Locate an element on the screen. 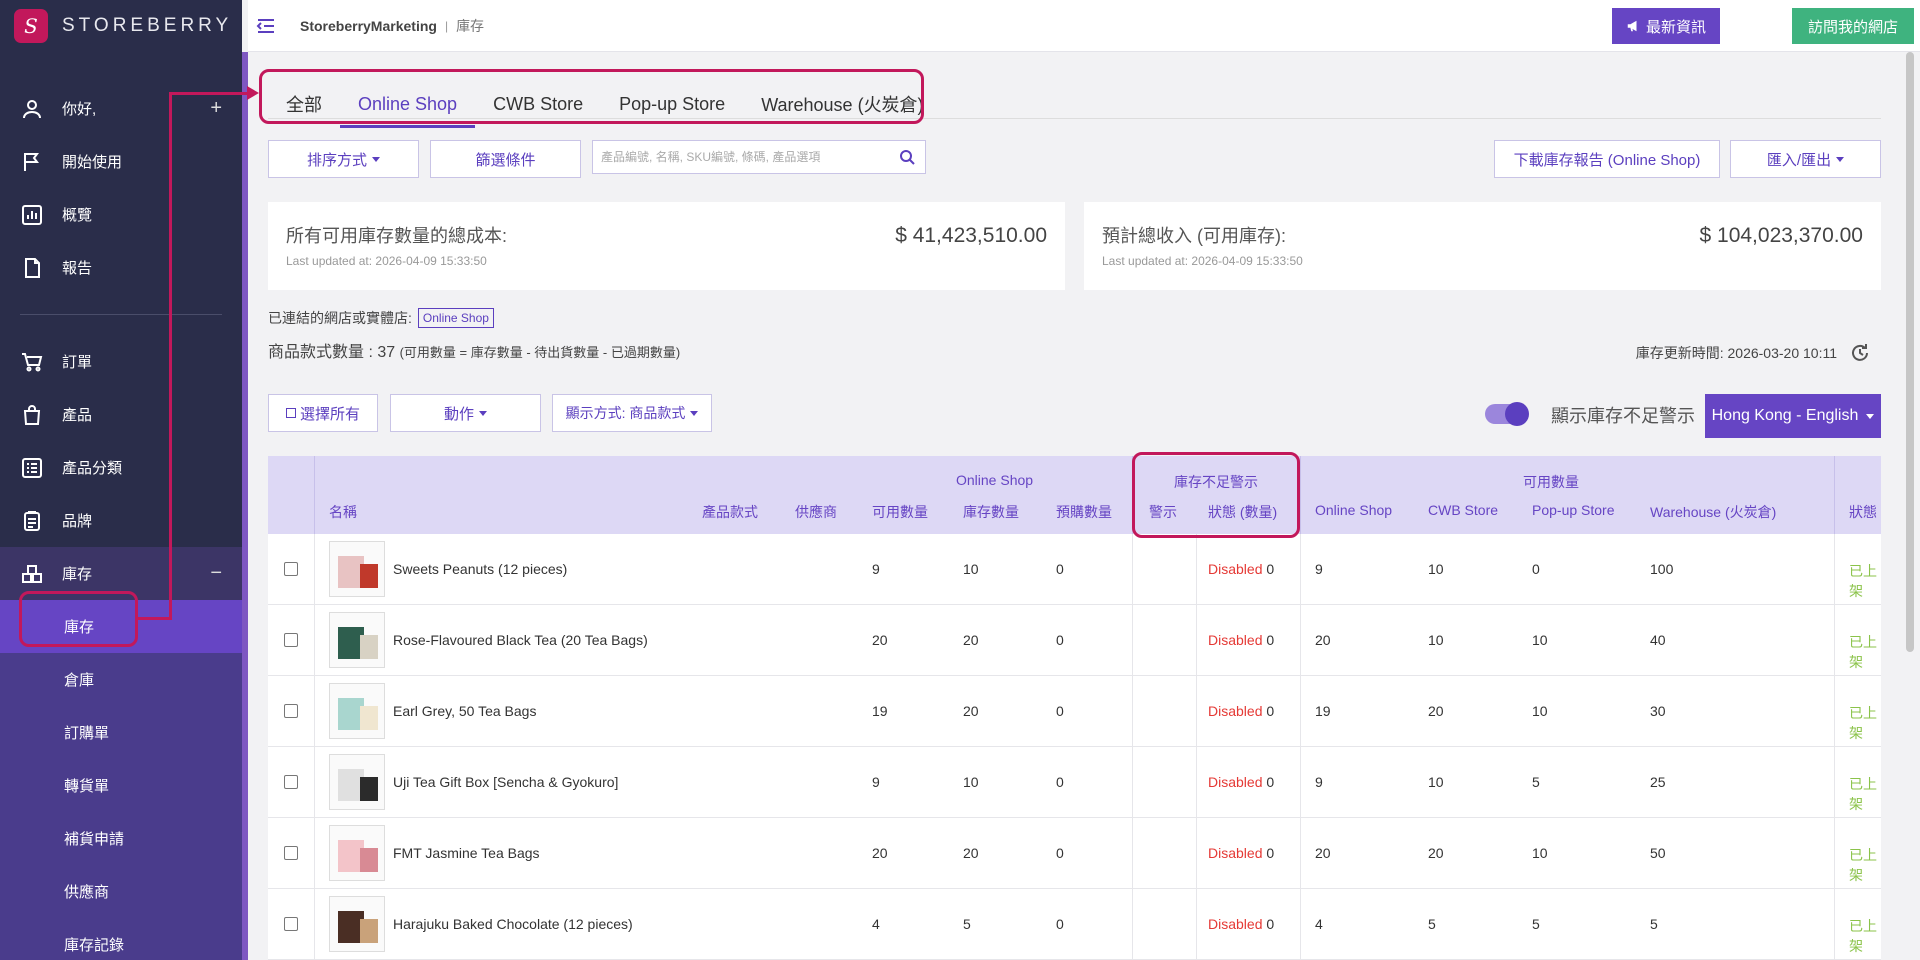 This screenshot has height=960, width=1920. storeberry-logo-icon: S is located at coordinates (31, 26).